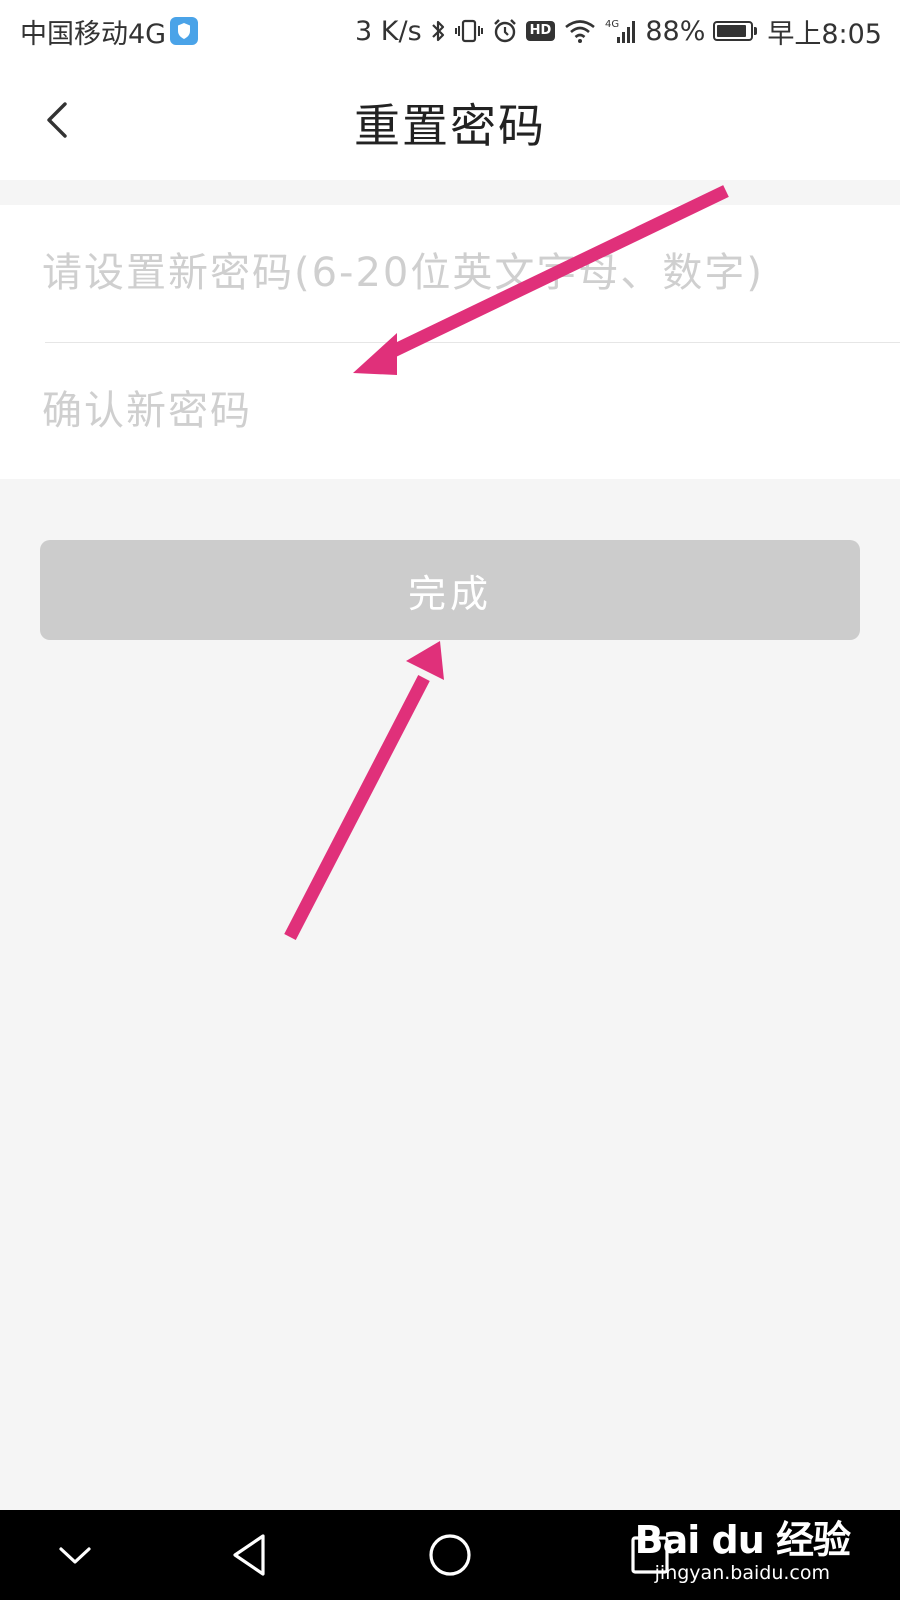 The height and width of the screenshot is (1600, 900). I want to click on signal-icon: 4G, so click(621, 31).